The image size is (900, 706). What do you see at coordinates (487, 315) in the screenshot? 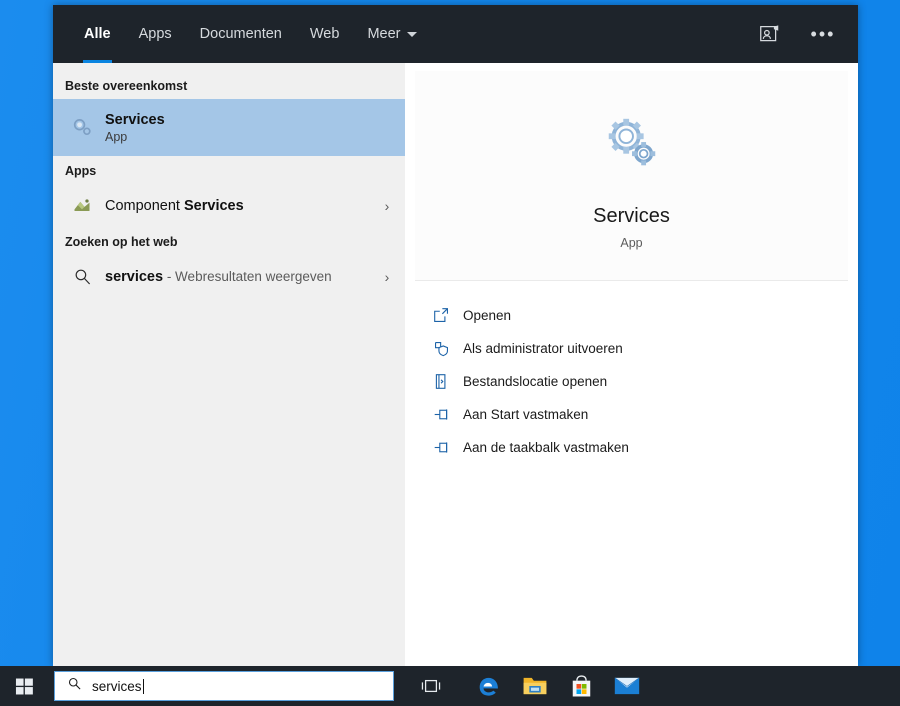
I see `action-label: Openen` at bounding box center [487, 315].